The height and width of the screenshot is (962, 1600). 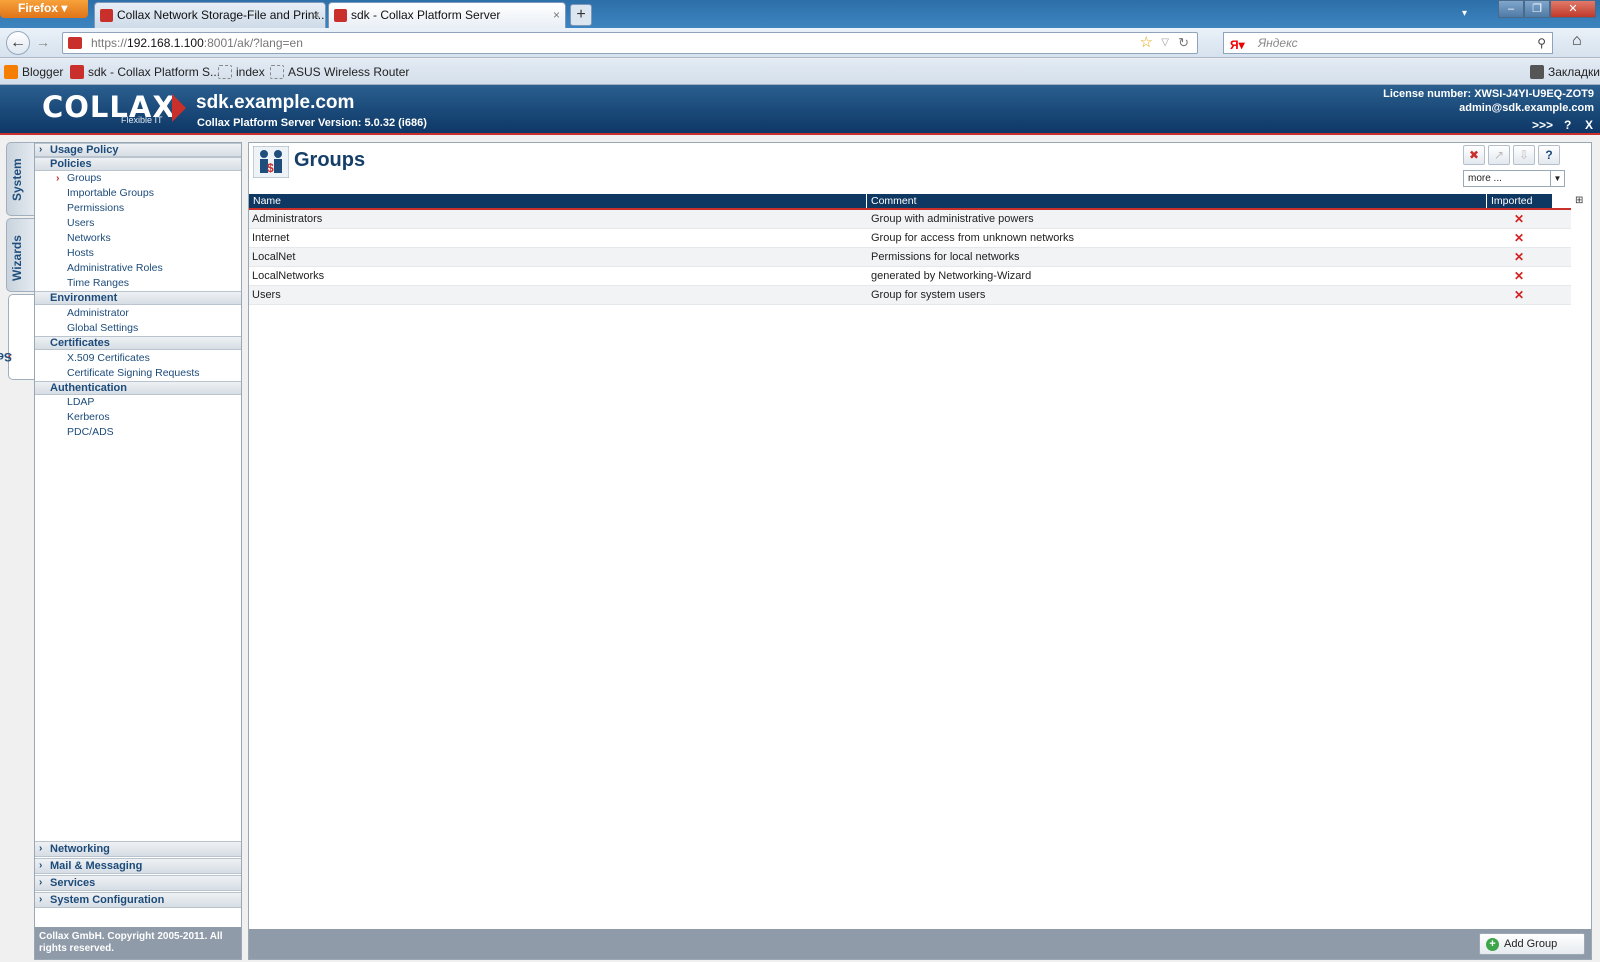 I want to click on sidebar-section-environment: Environment, so click(x=138, y=298).